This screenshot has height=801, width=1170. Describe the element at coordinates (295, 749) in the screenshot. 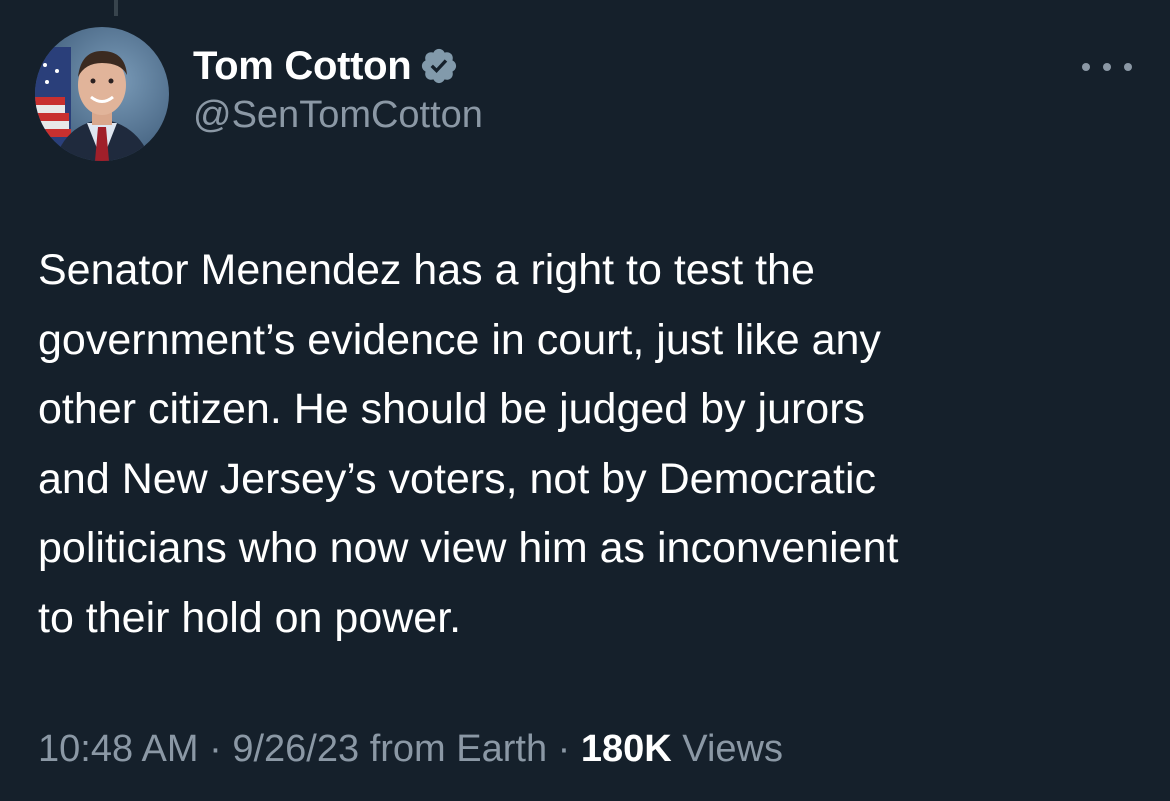

I see `tweet-date: 9/26/23` at that location.